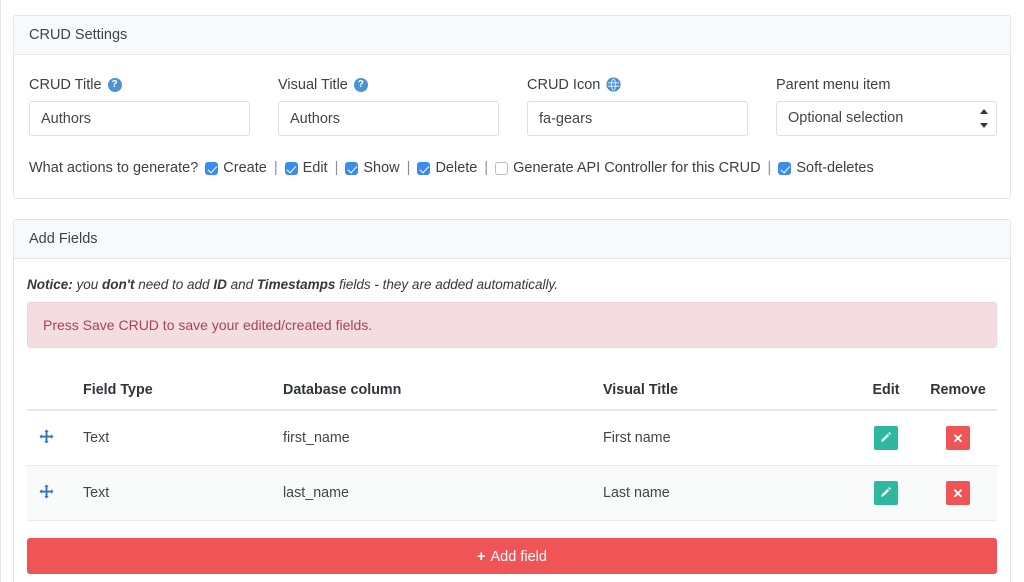 The height and width of the screenshot is (582, 1024). I want to click on crud-title-group: CRUD Title ?, so click(153, 105).